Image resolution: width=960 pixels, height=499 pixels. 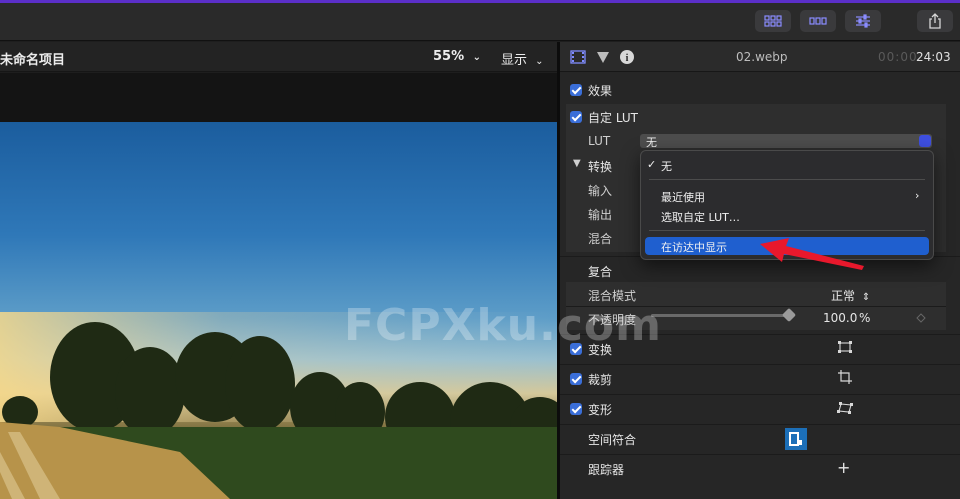 I want to click on distort-checkbox, so click(x=576, y=409).